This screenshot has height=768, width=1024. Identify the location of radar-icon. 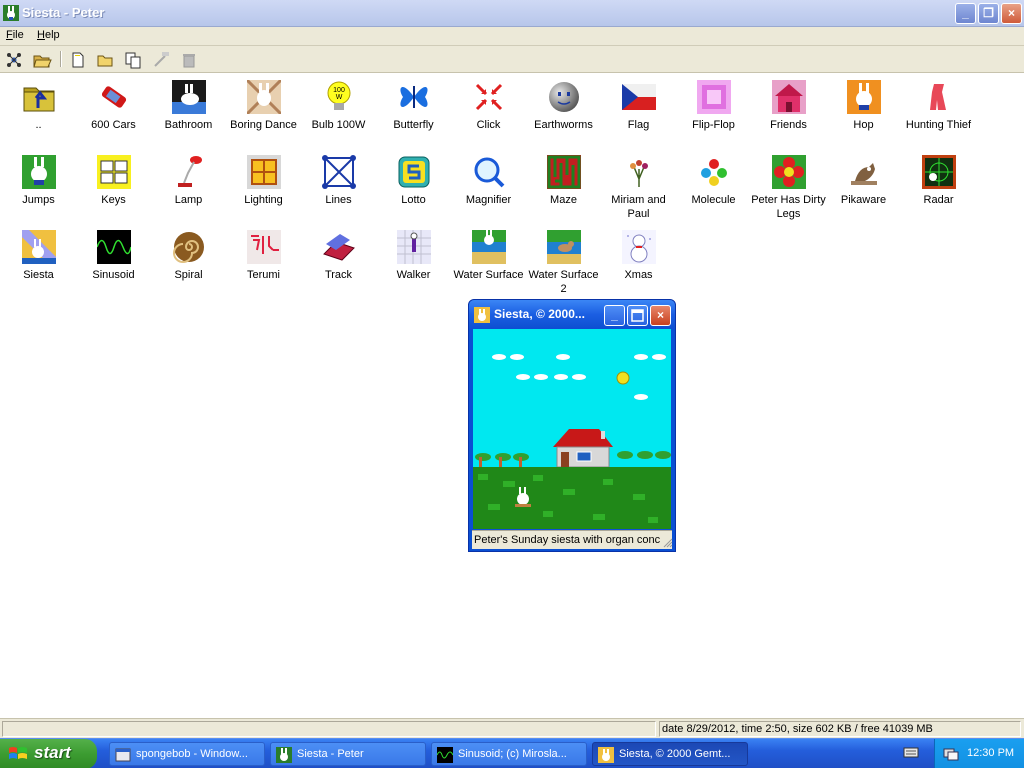
(938, 172).